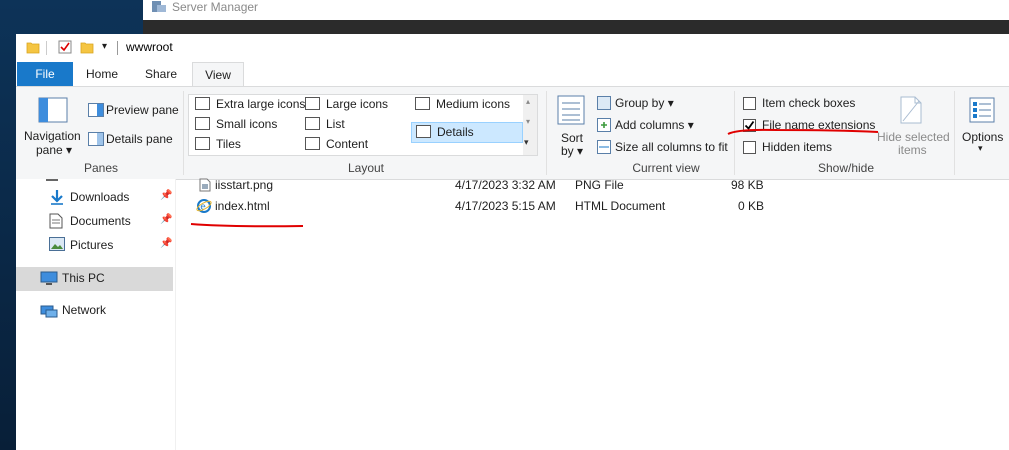  What do you see at coordinates (335, 124) in the screenshot?
I see `layout-item-label: List` at bounding box center [335, 124].